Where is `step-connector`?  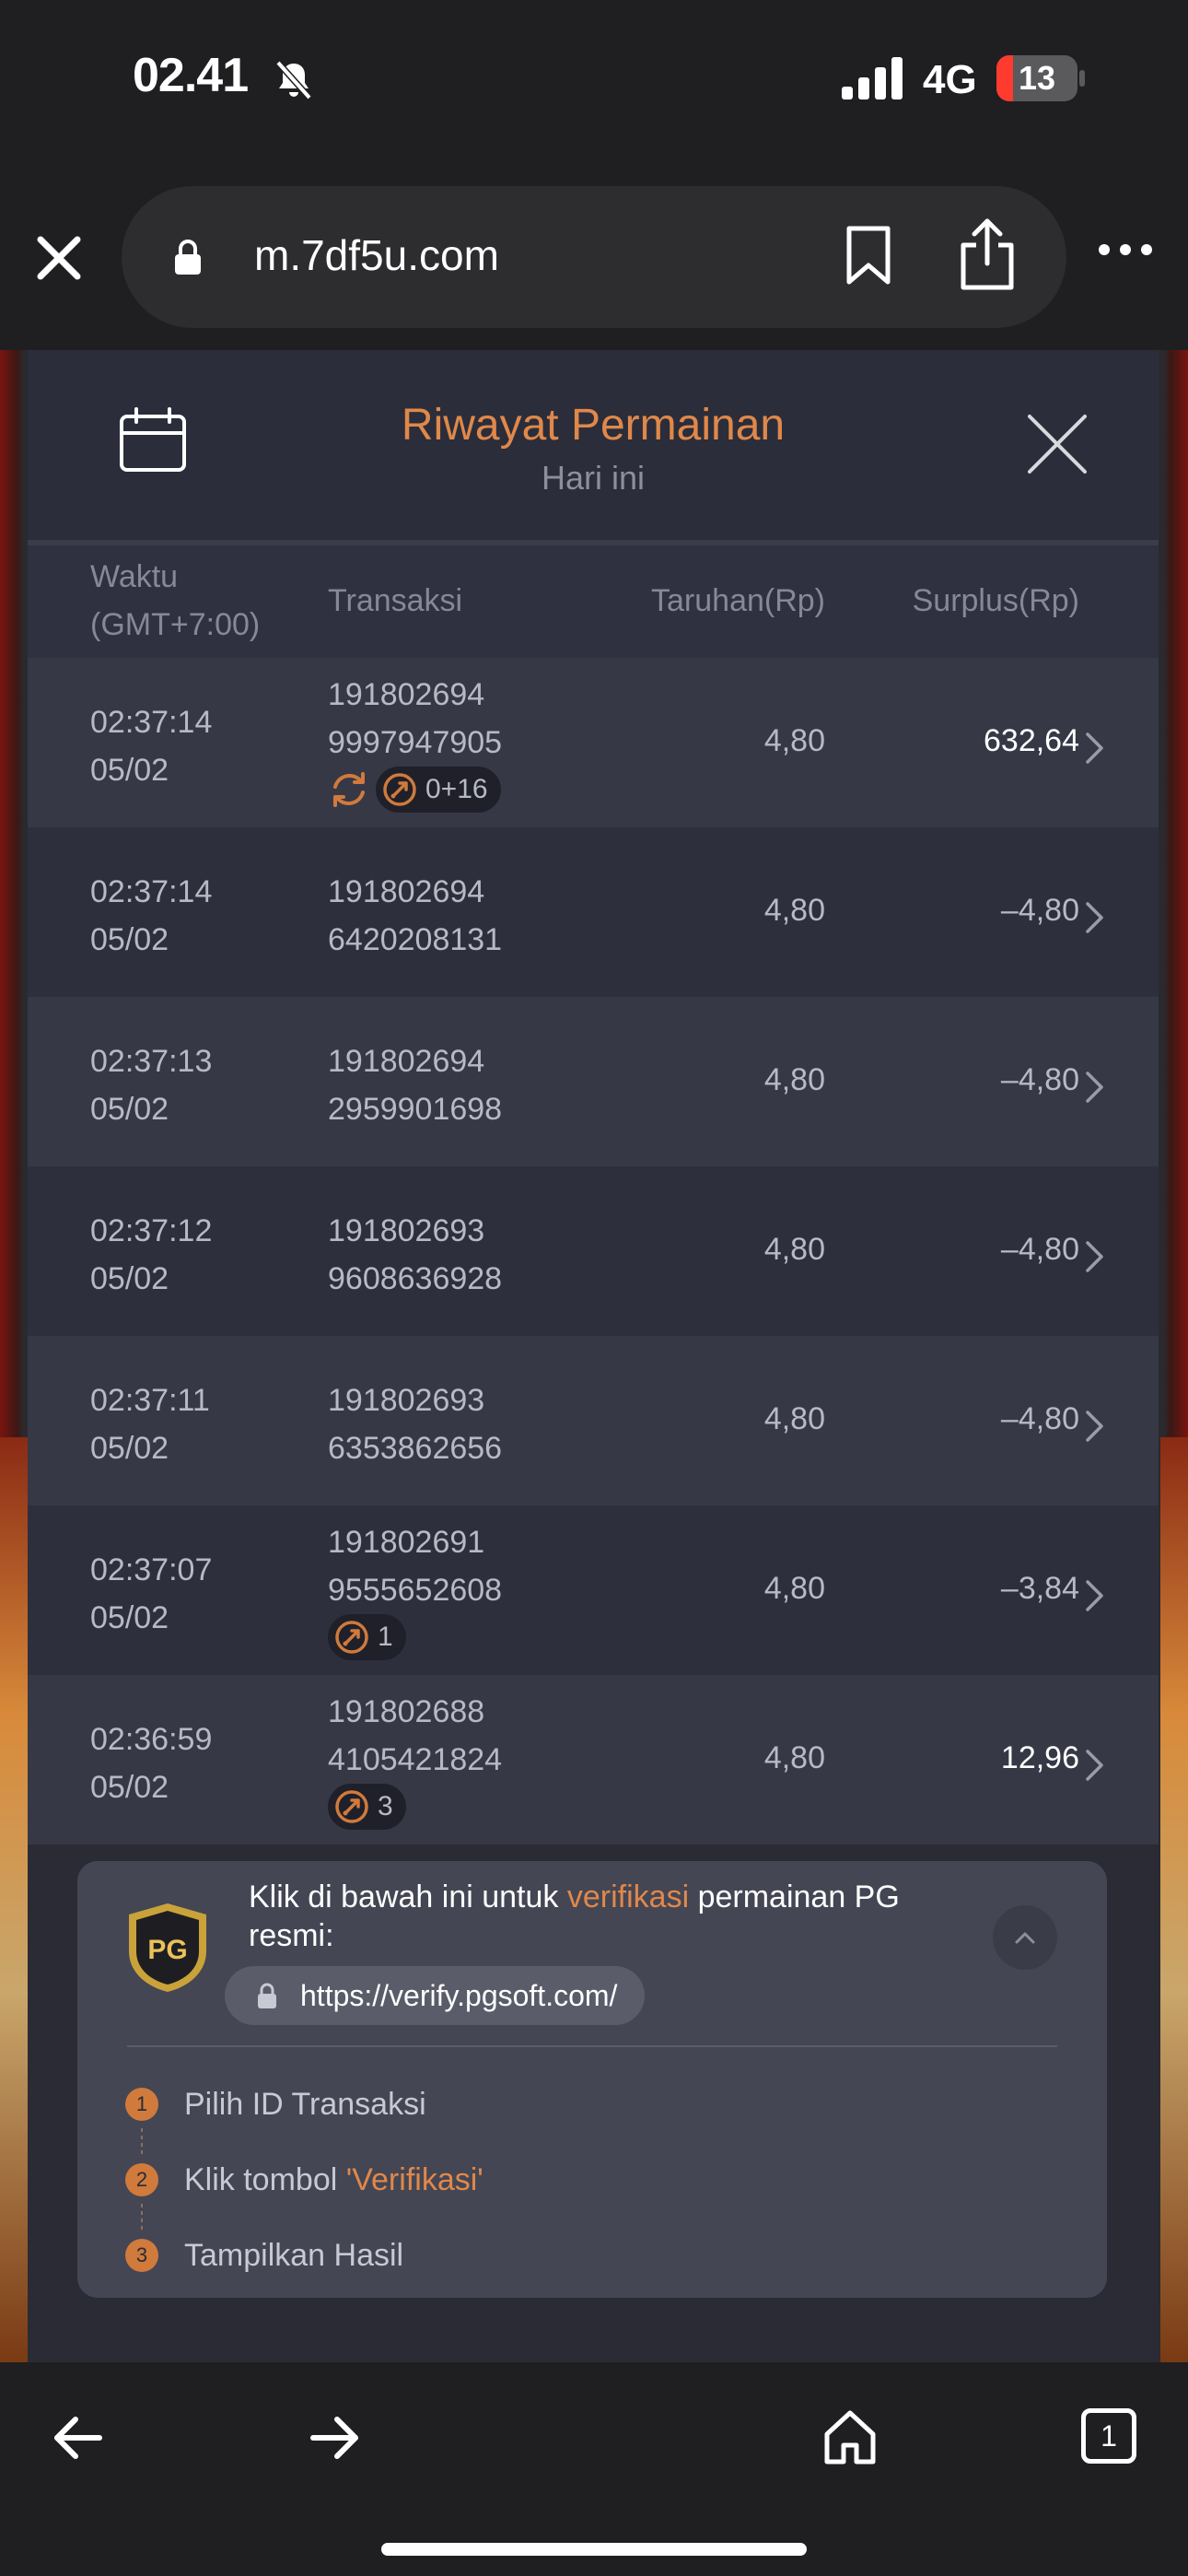
step-connector is located at coordinates (142, 2217).